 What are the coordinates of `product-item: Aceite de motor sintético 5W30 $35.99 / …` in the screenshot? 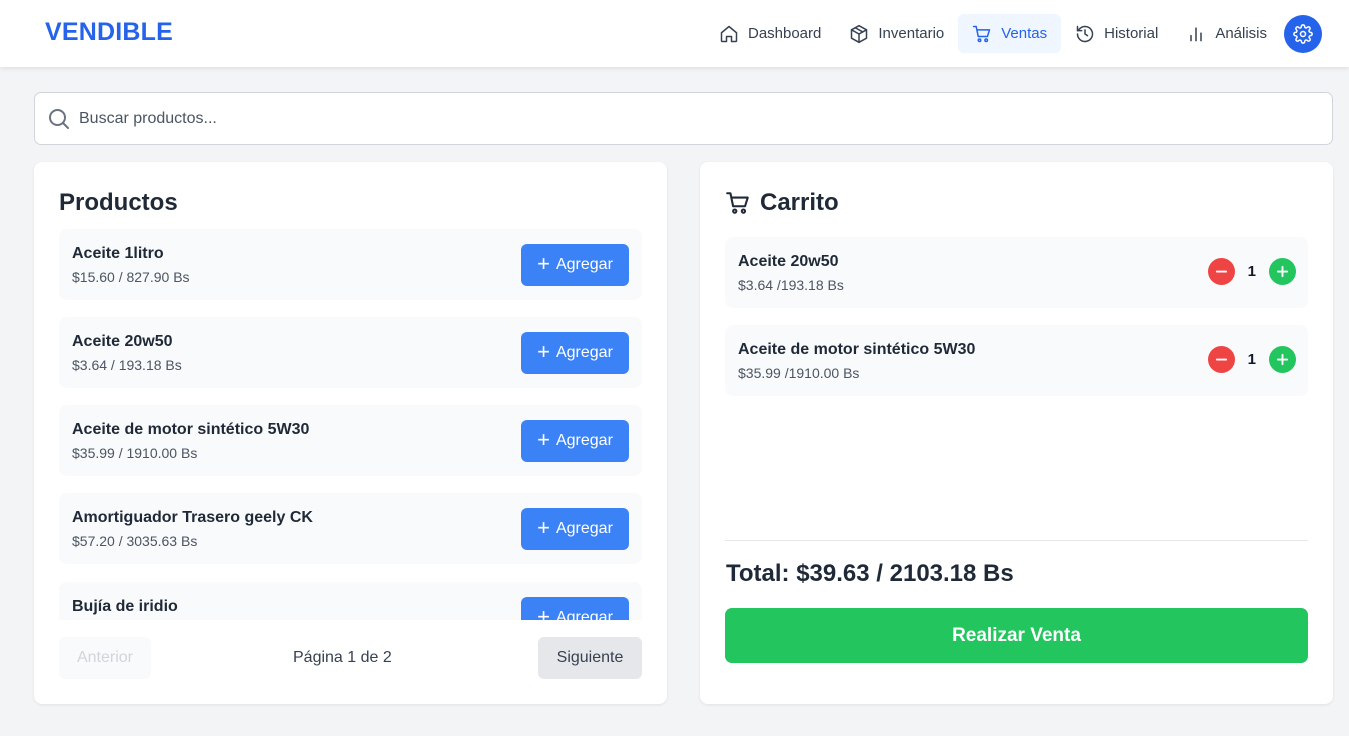 It's located at (350, 440).